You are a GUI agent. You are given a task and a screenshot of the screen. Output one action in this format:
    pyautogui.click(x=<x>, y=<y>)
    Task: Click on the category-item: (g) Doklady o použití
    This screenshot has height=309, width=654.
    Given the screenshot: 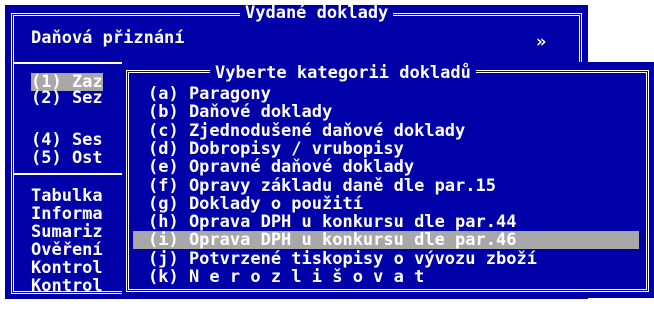 What is the action you would take?
    pyautogui.click(x=255, y=204)
    